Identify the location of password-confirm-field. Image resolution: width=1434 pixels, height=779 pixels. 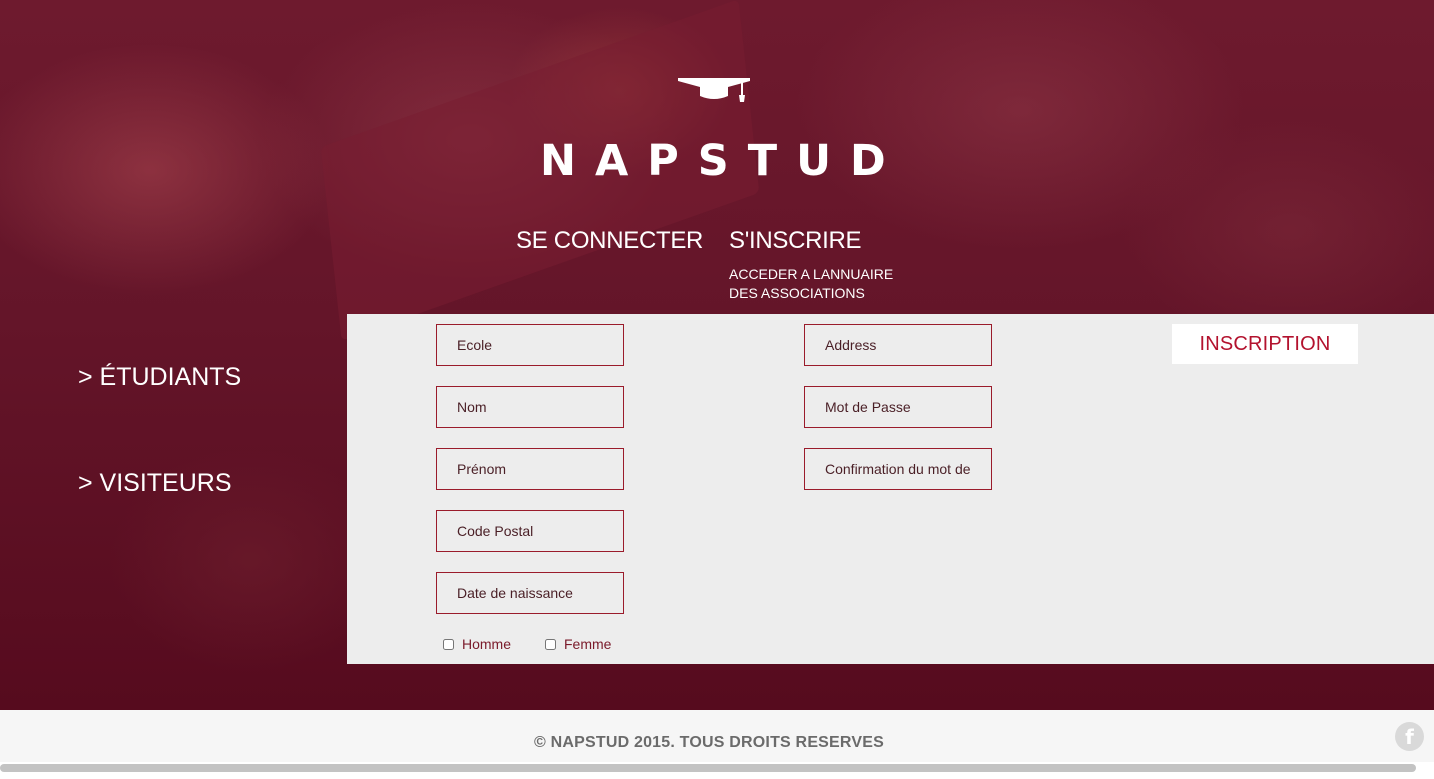
(898, 469).